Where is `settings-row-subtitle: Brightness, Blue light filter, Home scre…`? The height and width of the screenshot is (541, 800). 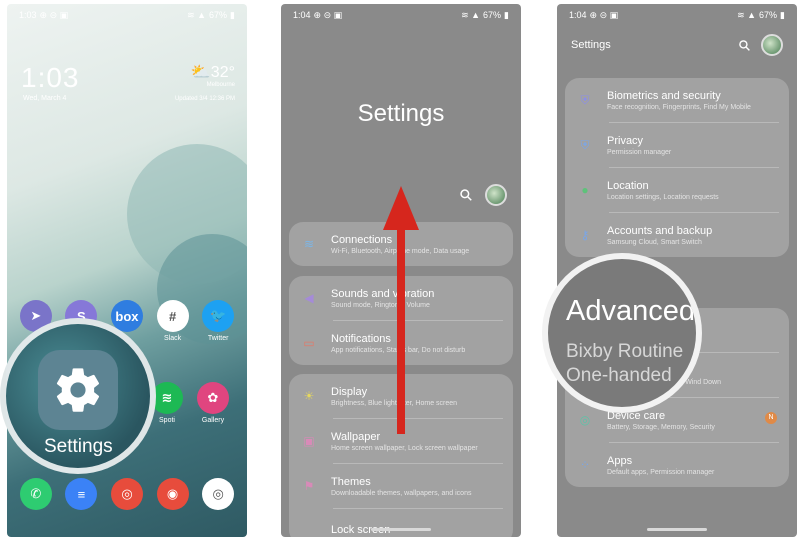
settings-row-subtitle: Brightness, Blue light filter, Home scre… is located at coordinates (394, 403).